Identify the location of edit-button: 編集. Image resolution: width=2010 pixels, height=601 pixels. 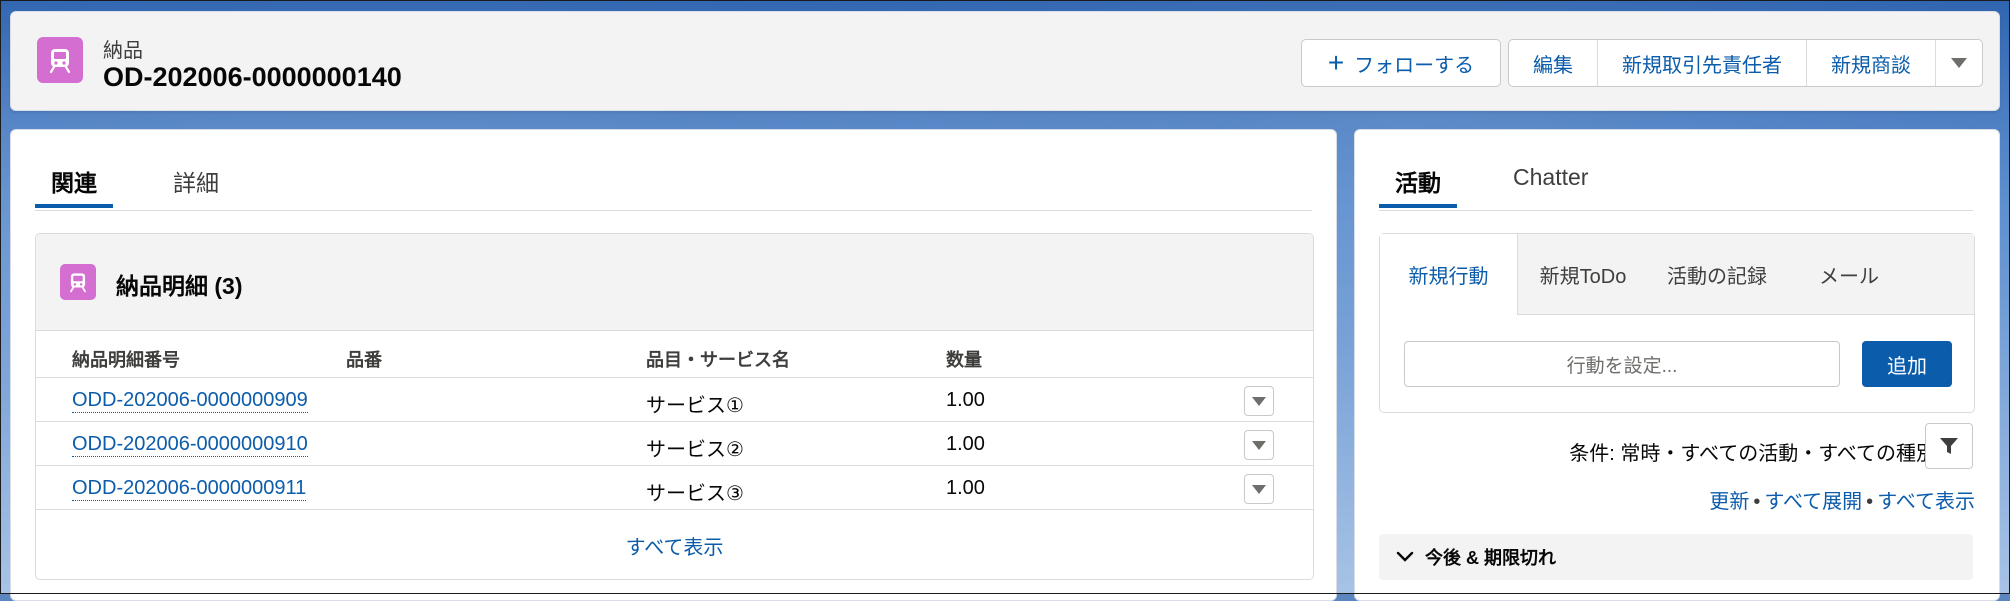
(1553, 63).